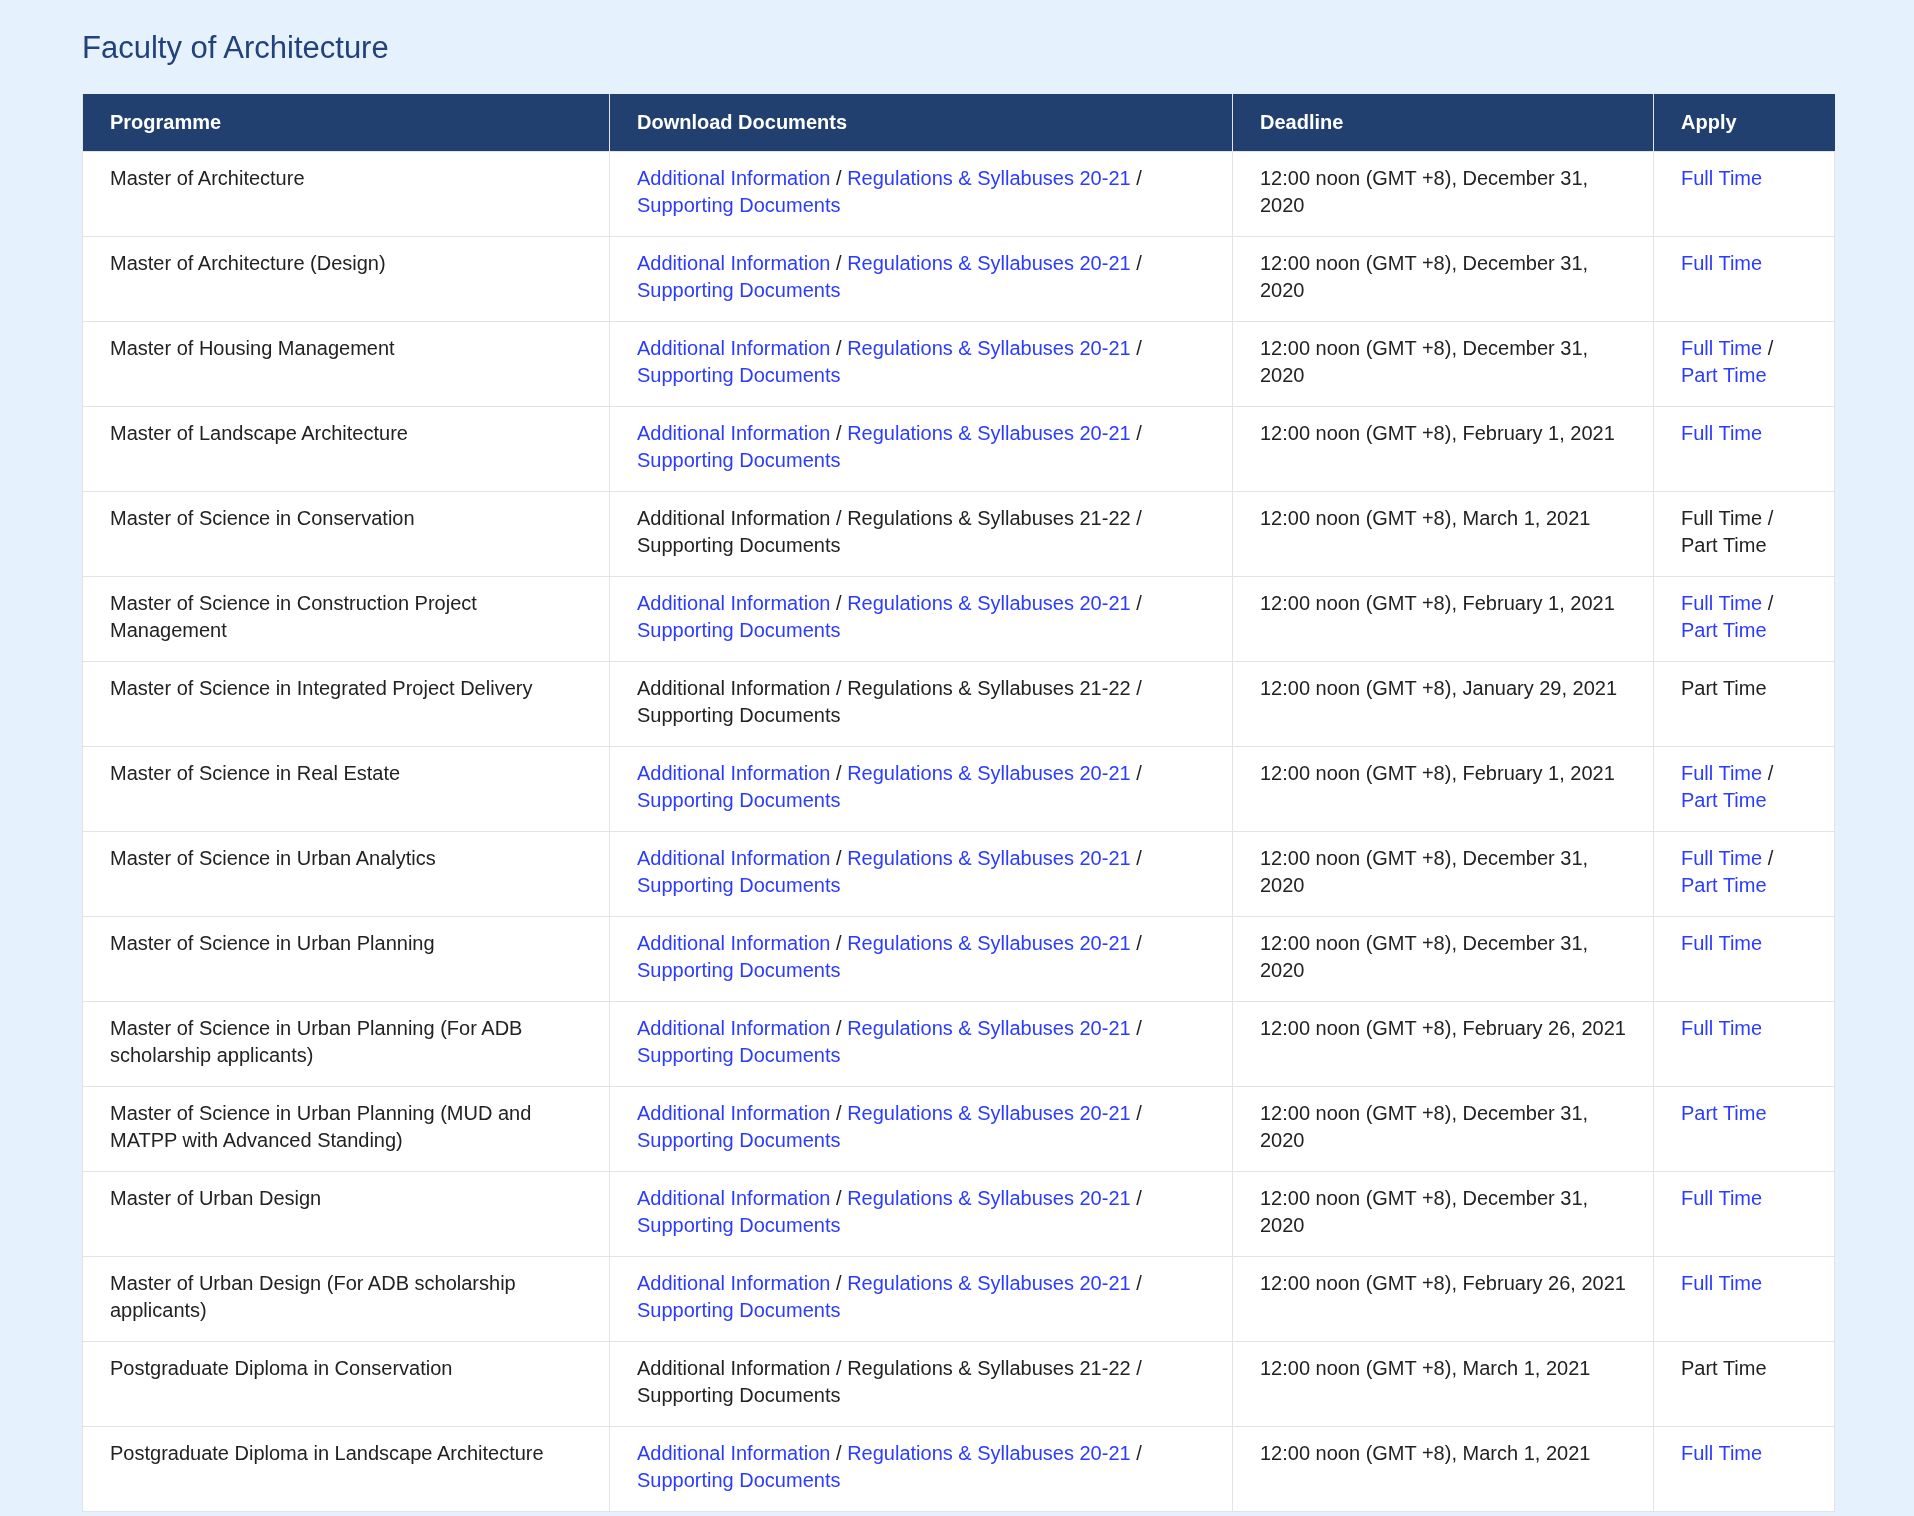 The height and width of the screenshot is (1516, 1914). What do you see at coordinates (316, 1041) in the screenshot?
I see `programme-name: Master of Science in Urban Planning (For ADB scholarship applicants)` at bounding box center [316, 1041].